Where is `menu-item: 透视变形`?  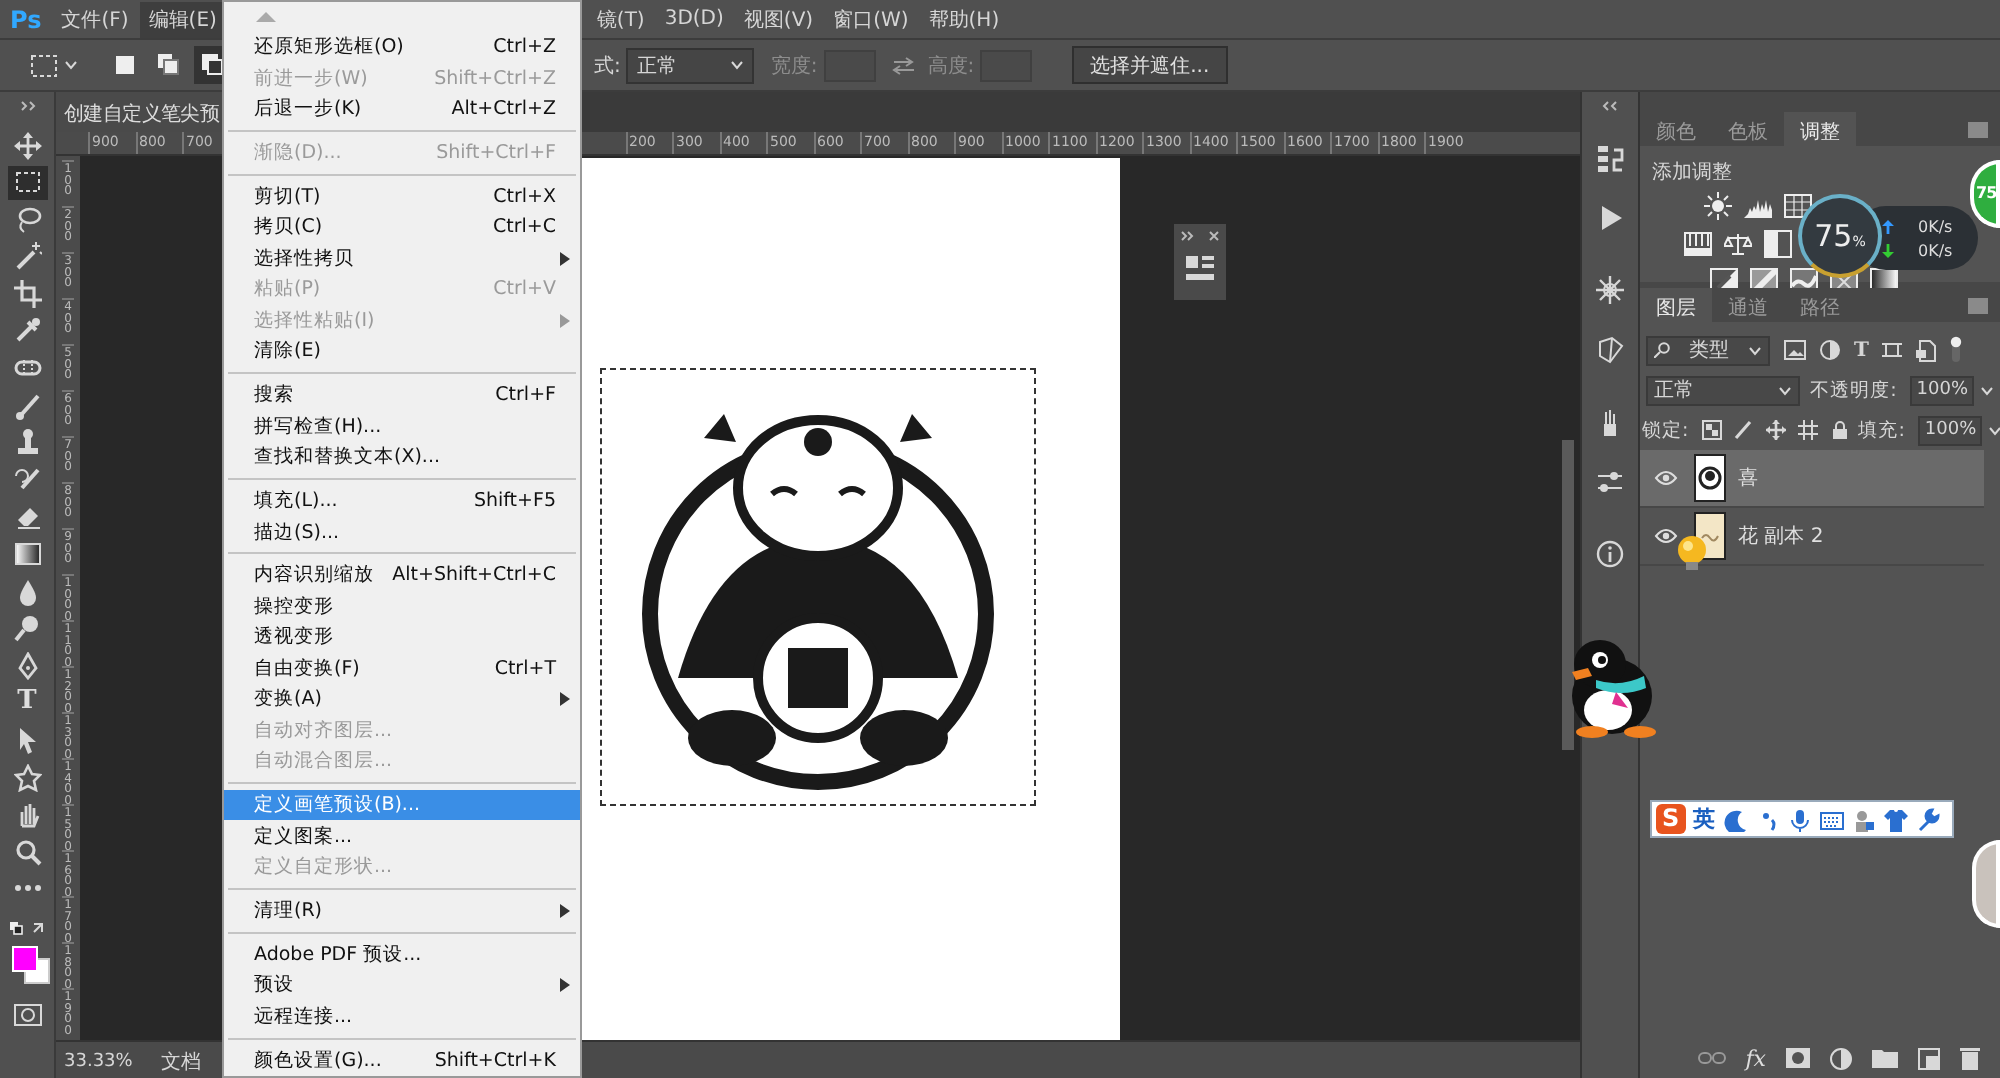
menu-item: 透视变形 is located at coordinates (402, 638).